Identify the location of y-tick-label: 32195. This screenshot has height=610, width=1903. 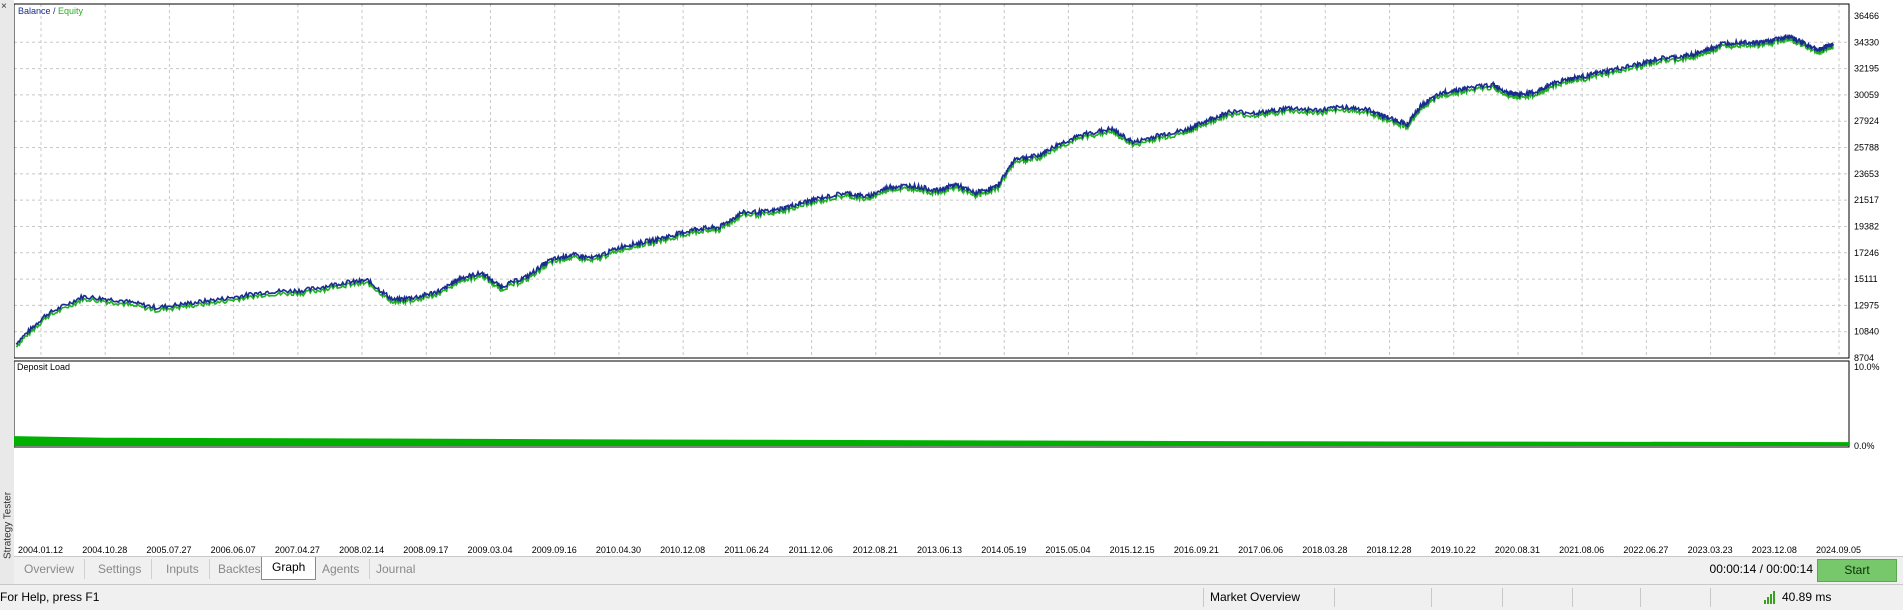
(1866, 69).